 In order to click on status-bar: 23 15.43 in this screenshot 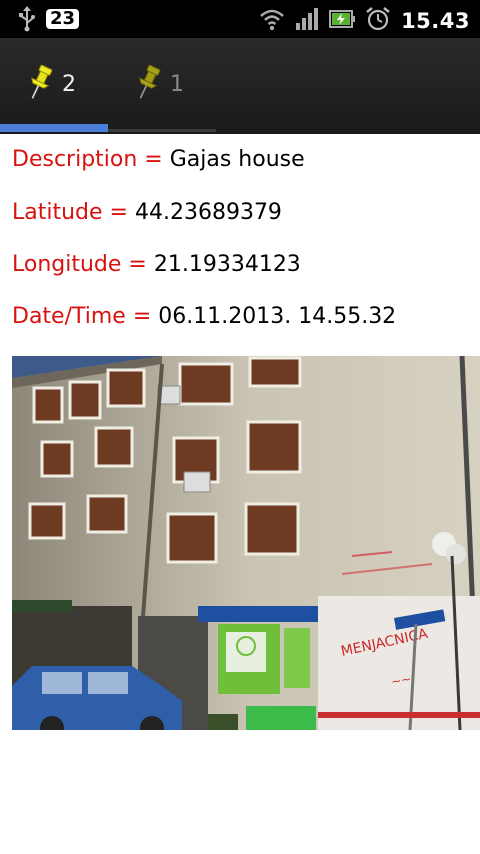, I will do `click(240, 19)`.